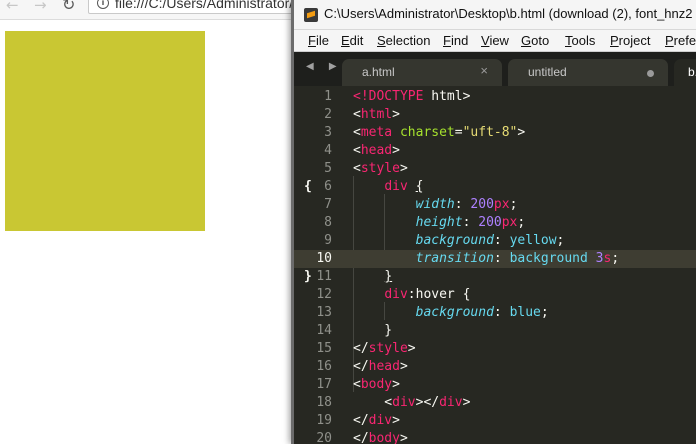 This screenshot has height=444, width=696. Describe the element at coordinates (525, 312) in the screenshot. I see `code-token: blue` at that location.